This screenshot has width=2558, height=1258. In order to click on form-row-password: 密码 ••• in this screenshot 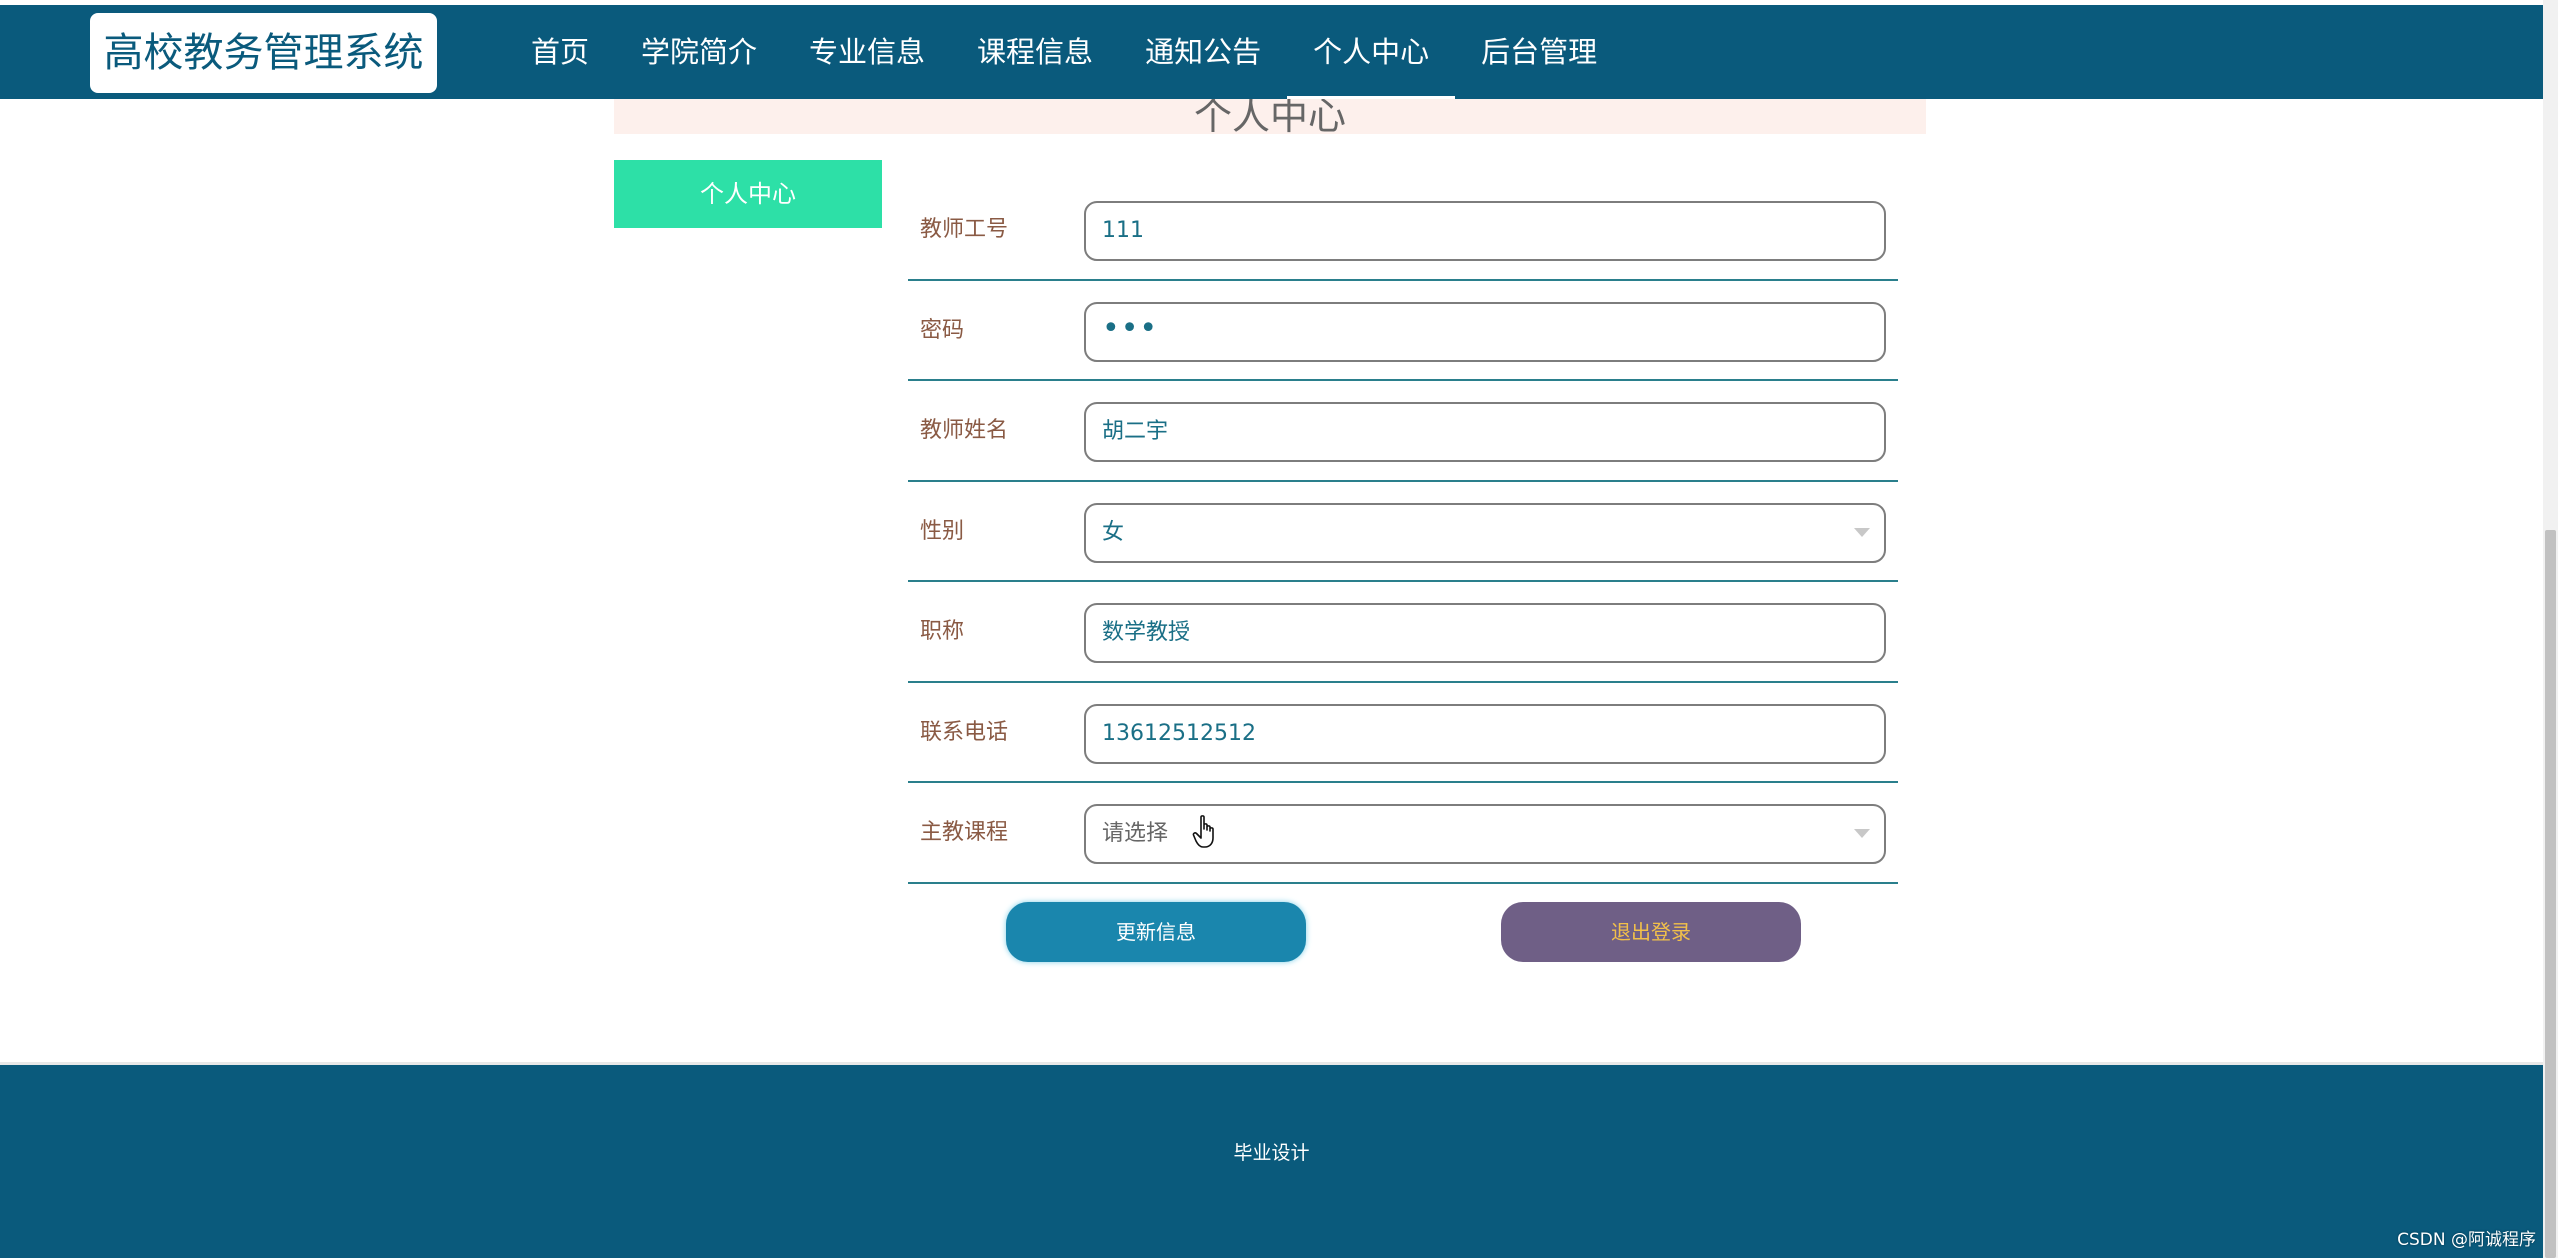, I will do `click(1403, 331)`.